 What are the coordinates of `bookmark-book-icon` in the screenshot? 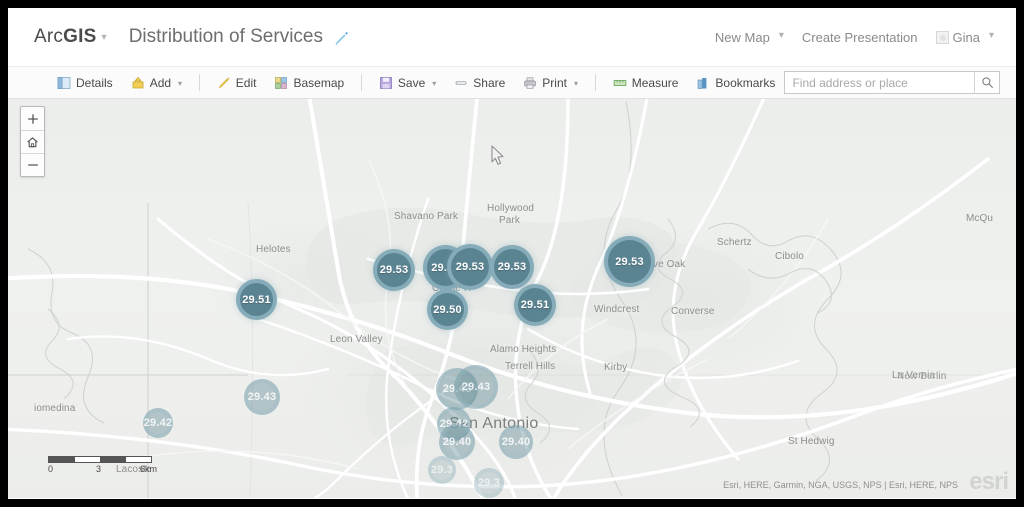 It's located at (703, 83).